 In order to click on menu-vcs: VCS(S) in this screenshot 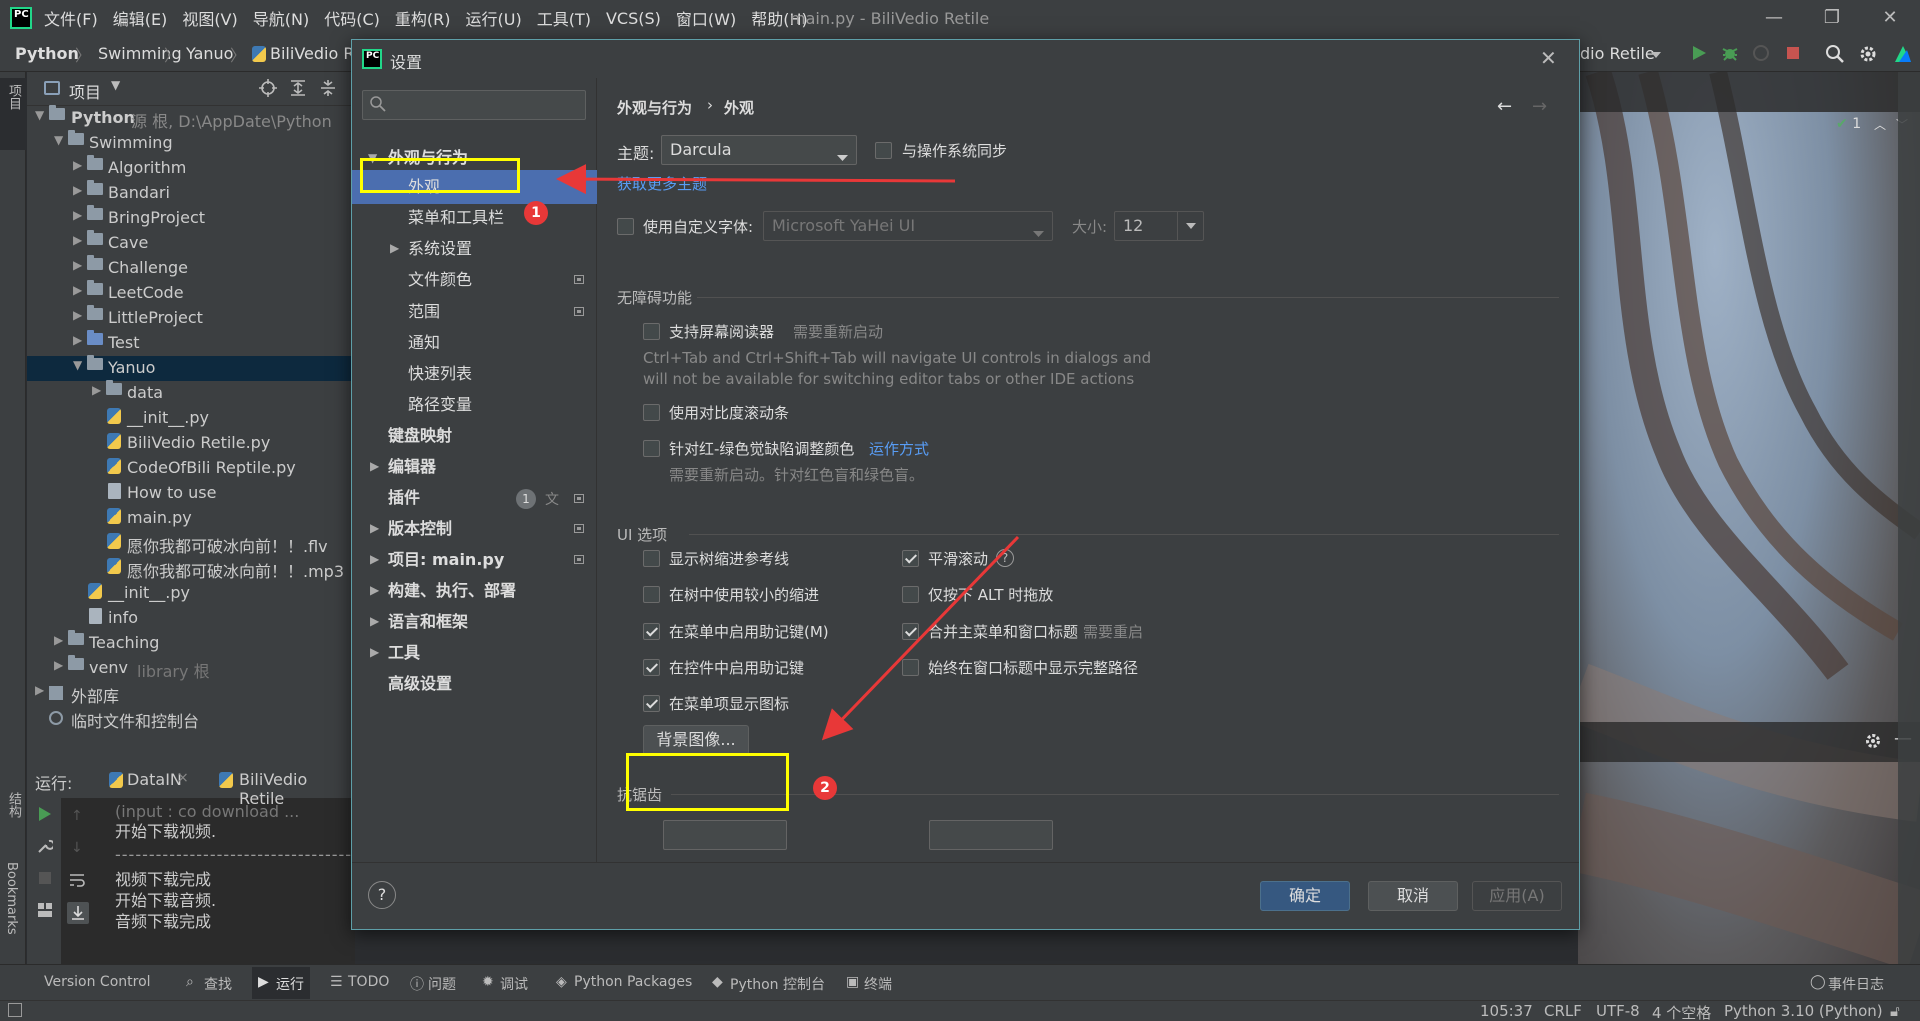, I will do `click(633, 18)`.